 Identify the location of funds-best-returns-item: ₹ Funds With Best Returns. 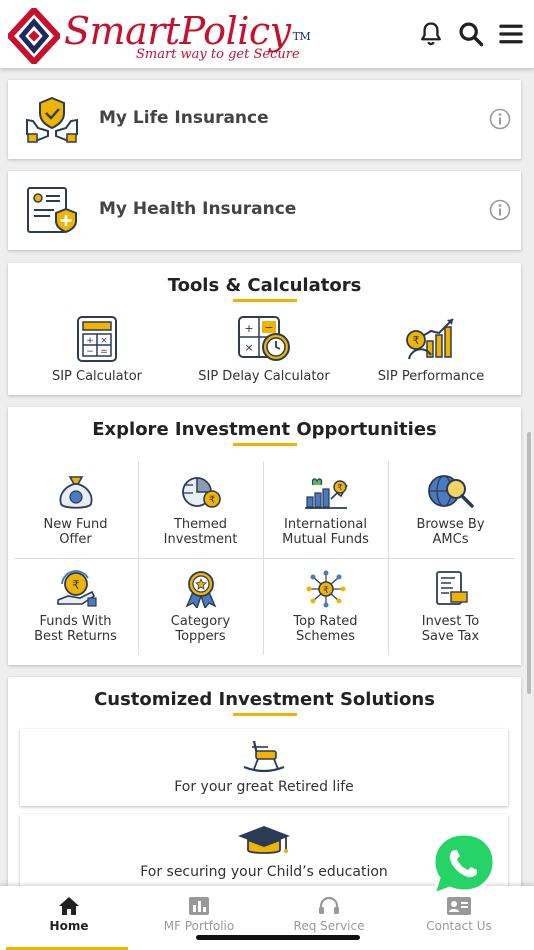
(75, 606).